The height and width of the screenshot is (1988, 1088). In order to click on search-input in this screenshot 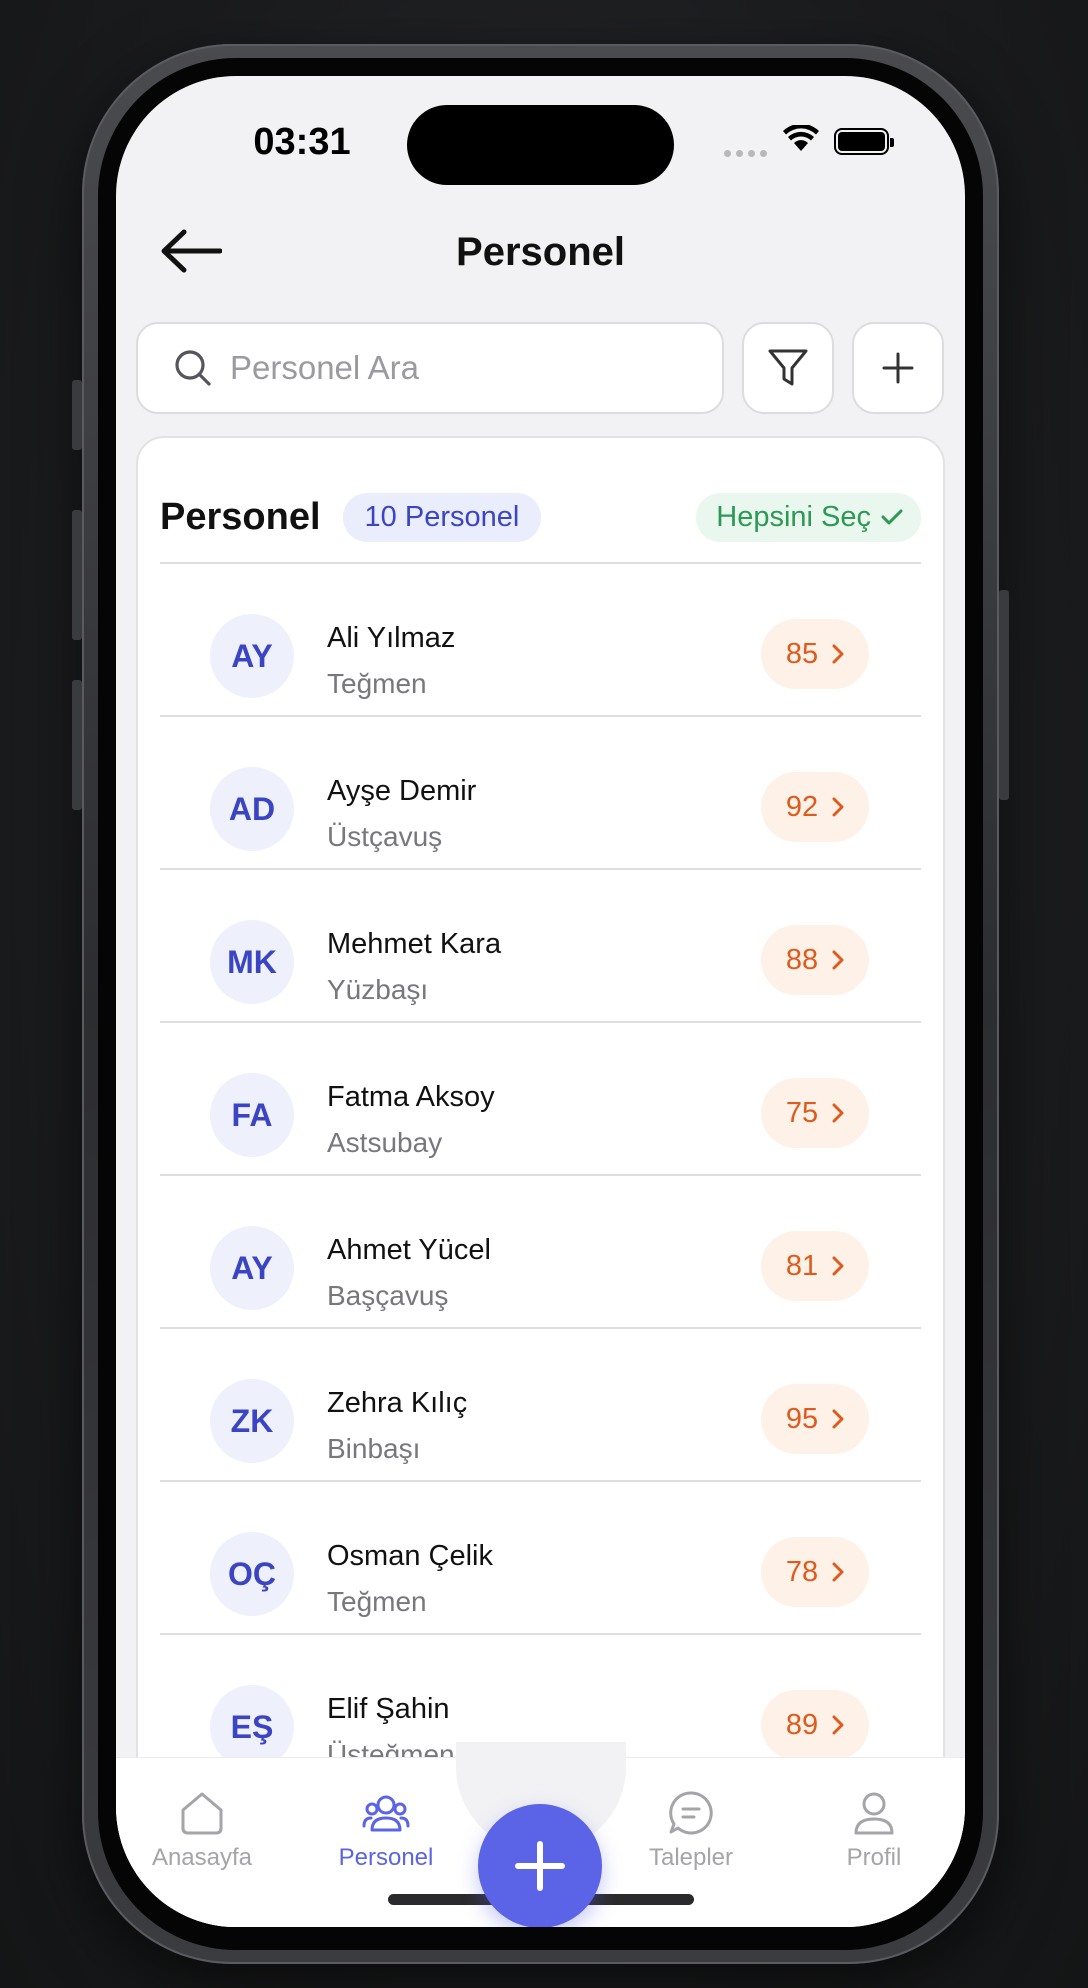, I will do `click(450, 368)`.